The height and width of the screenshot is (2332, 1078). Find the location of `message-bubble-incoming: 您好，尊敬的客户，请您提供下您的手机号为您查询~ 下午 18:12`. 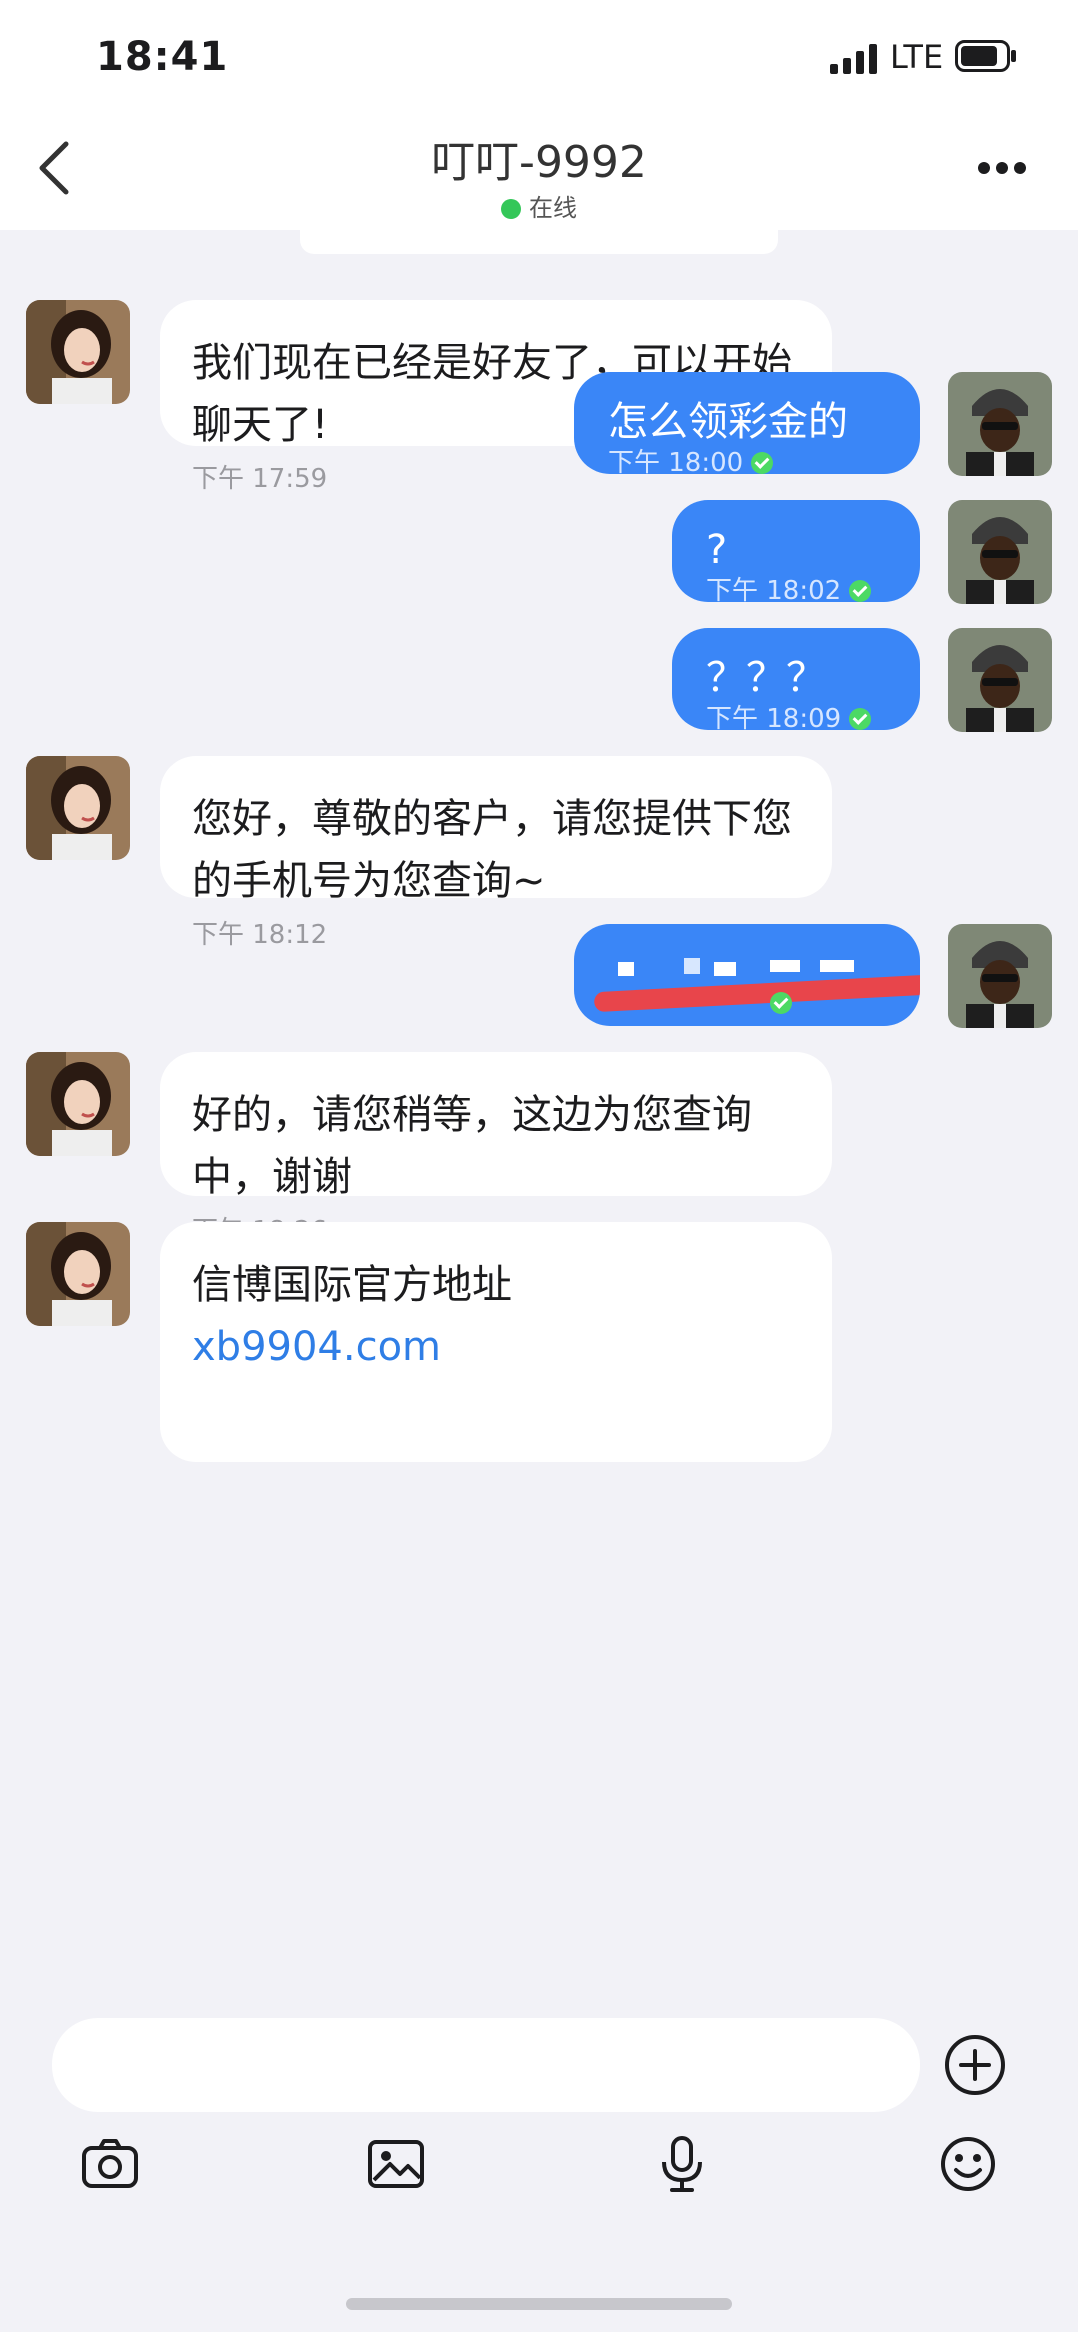

message-bubble-incoming: 您好，尊敬的客户，请您提供下您的手机号为您查询~ 下午 18:12 is located at coordinates (496, 853).